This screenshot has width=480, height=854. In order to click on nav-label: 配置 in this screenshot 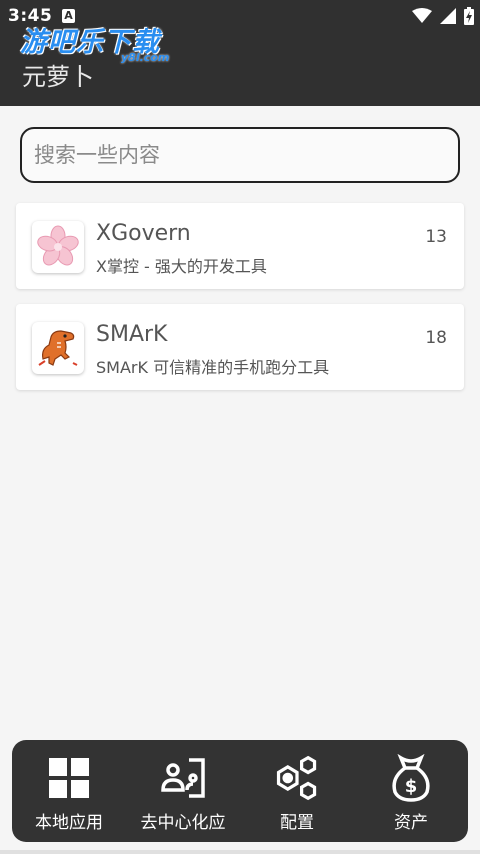, I will do `click(297, 823)`.